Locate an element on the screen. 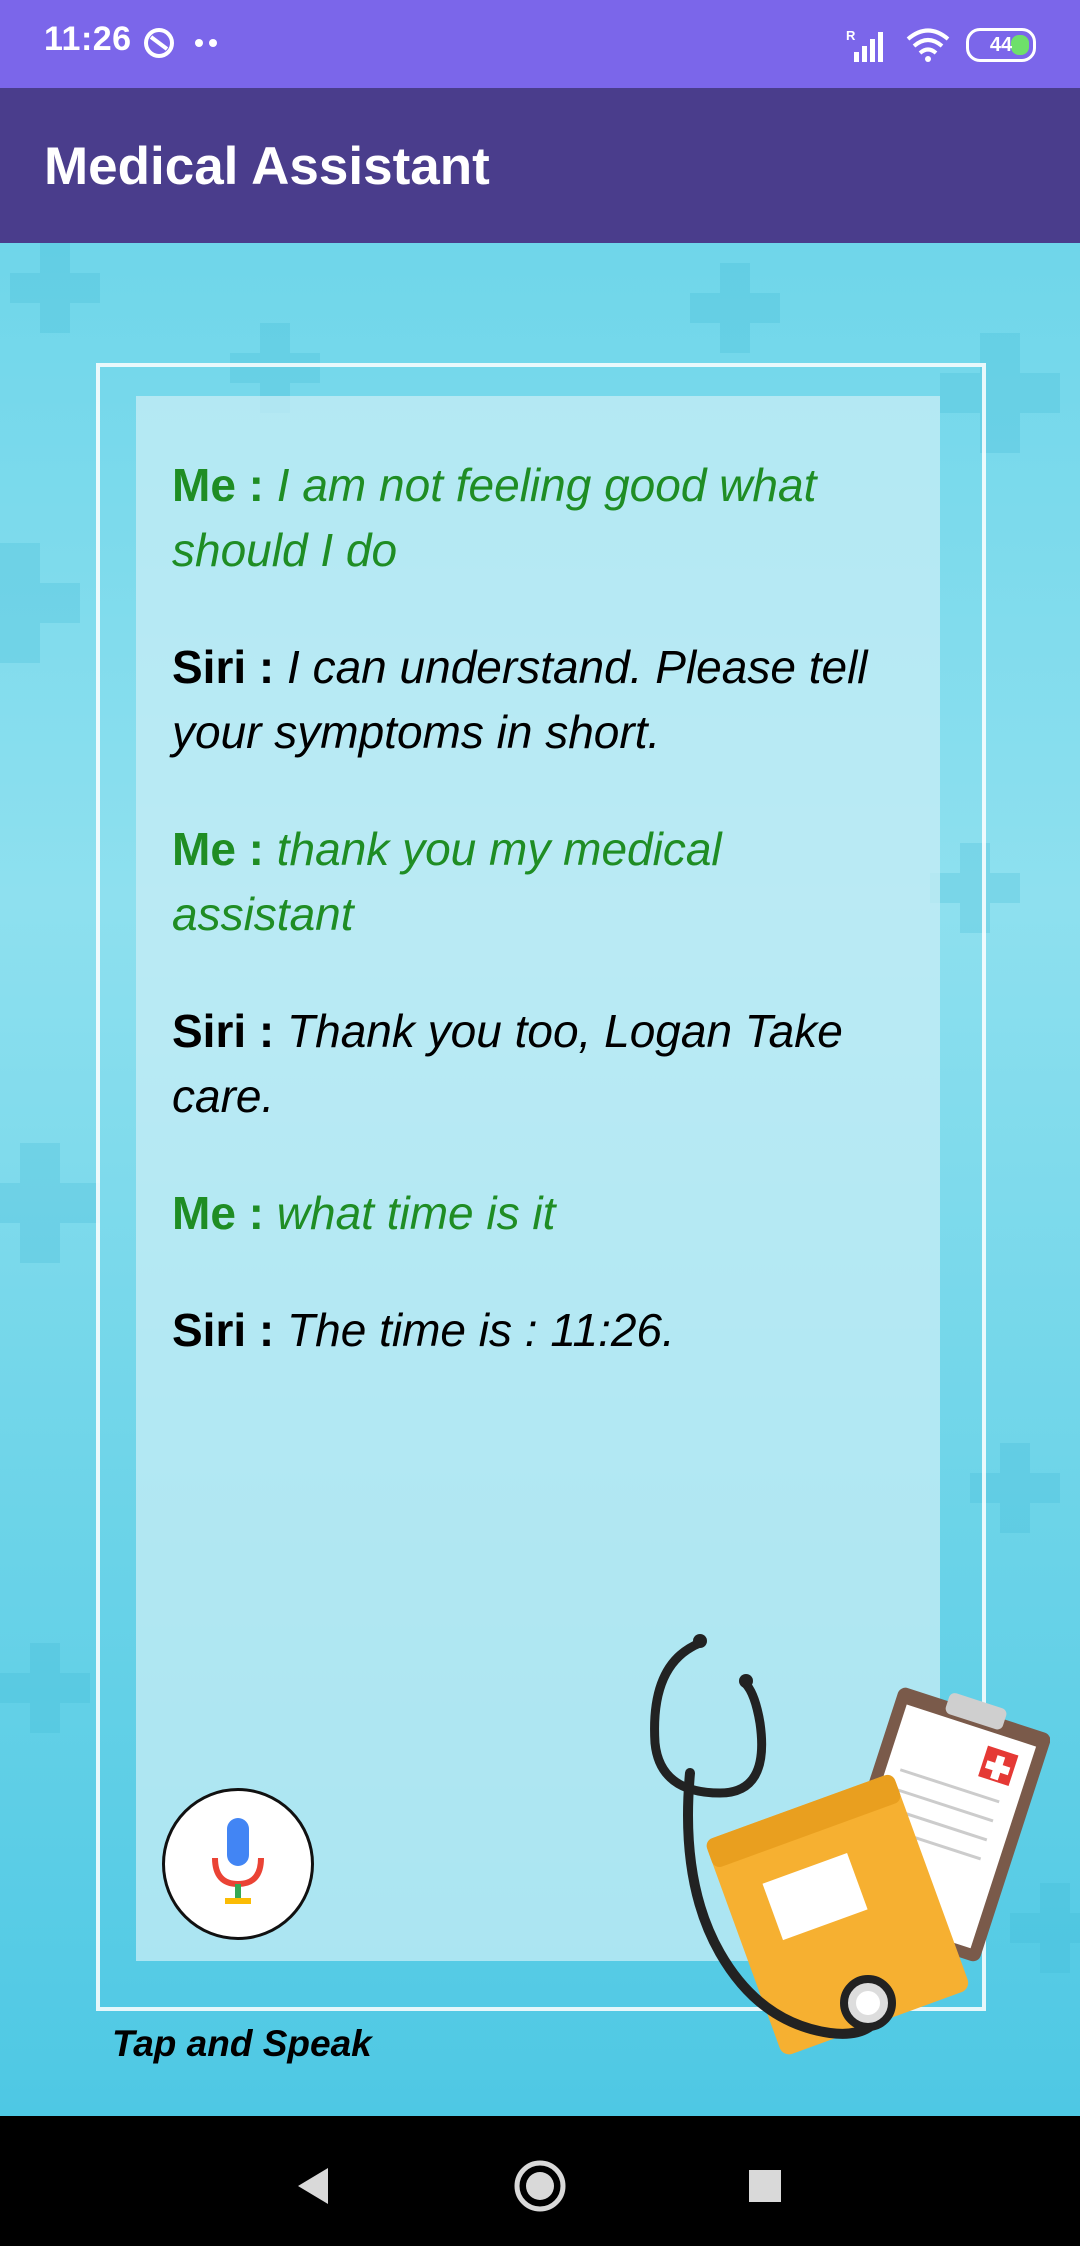  back-triangle-icon is located at coordinates (313, 2186).